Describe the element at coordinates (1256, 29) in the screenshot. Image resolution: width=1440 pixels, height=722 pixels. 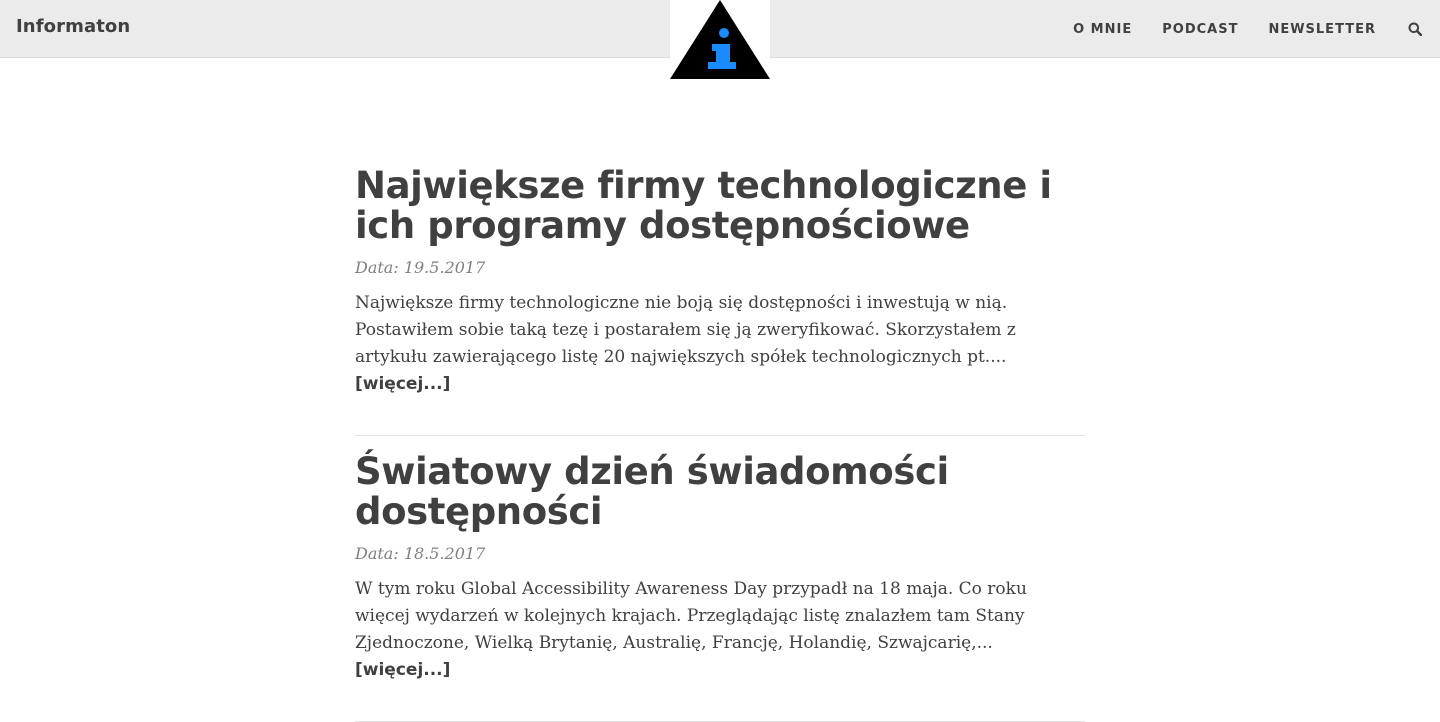
I see `nav-links: O MNIE PODCAST NEWSLETTER` at that location.